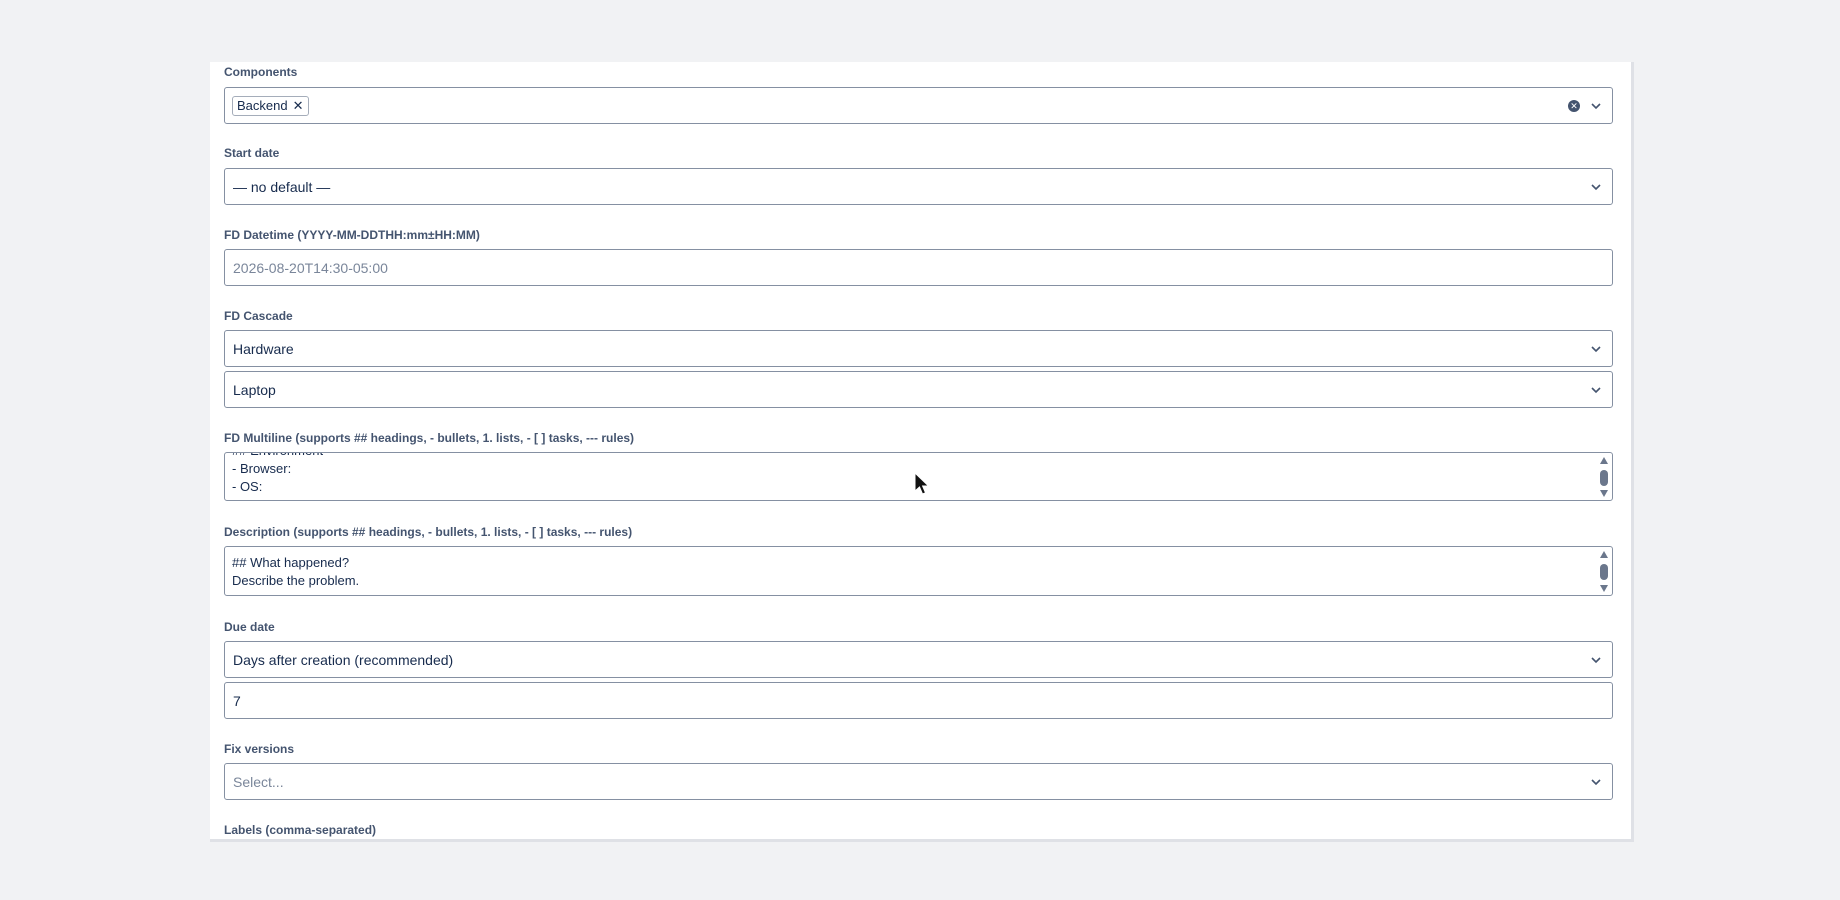 This screenshot has height=900, width=1840. I want to click on mouse-cursor-icon, so click(922, 483).